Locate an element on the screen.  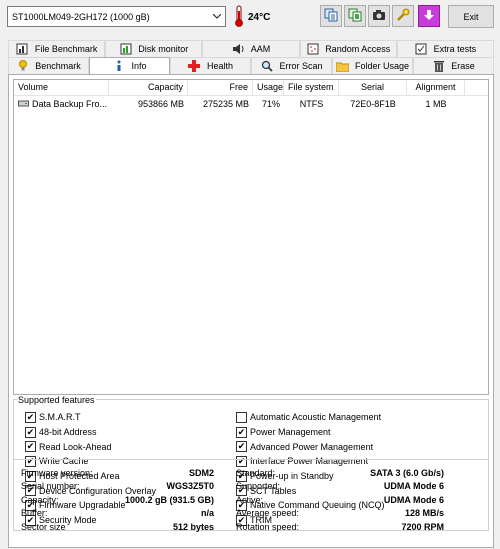
col-free: Free is located at coordinates (220, 87).